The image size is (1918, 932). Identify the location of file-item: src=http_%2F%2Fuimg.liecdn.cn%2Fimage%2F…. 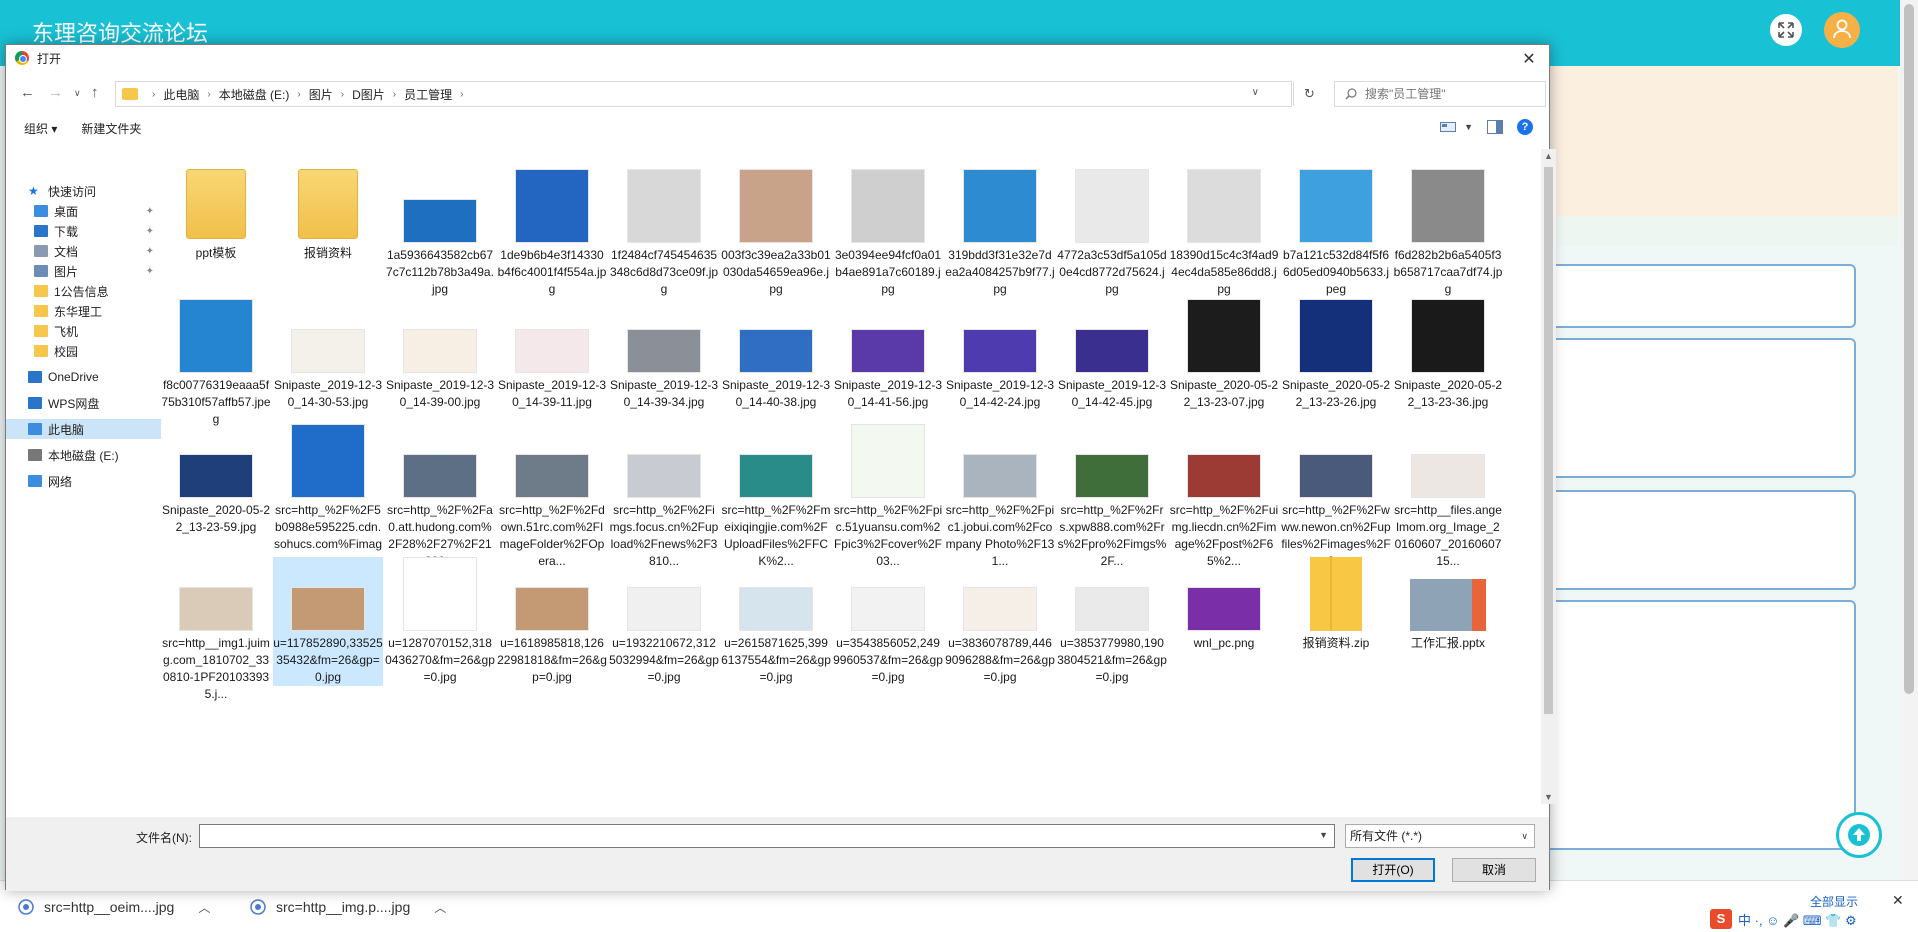
(1224, 497).